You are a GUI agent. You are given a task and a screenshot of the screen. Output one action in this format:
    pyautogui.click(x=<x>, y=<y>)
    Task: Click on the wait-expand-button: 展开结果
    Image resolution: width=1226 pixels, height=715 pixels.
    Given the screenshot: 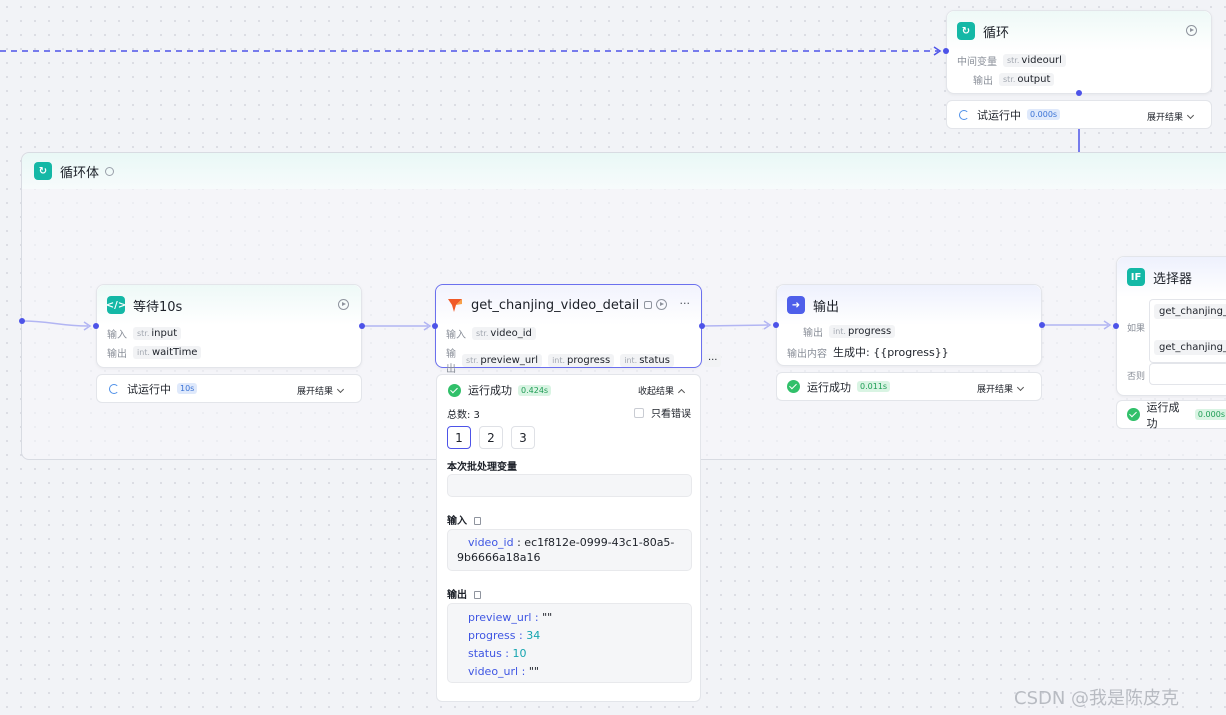 What is the action you would take?
    pyautogui.click(x=321, y=390)
    